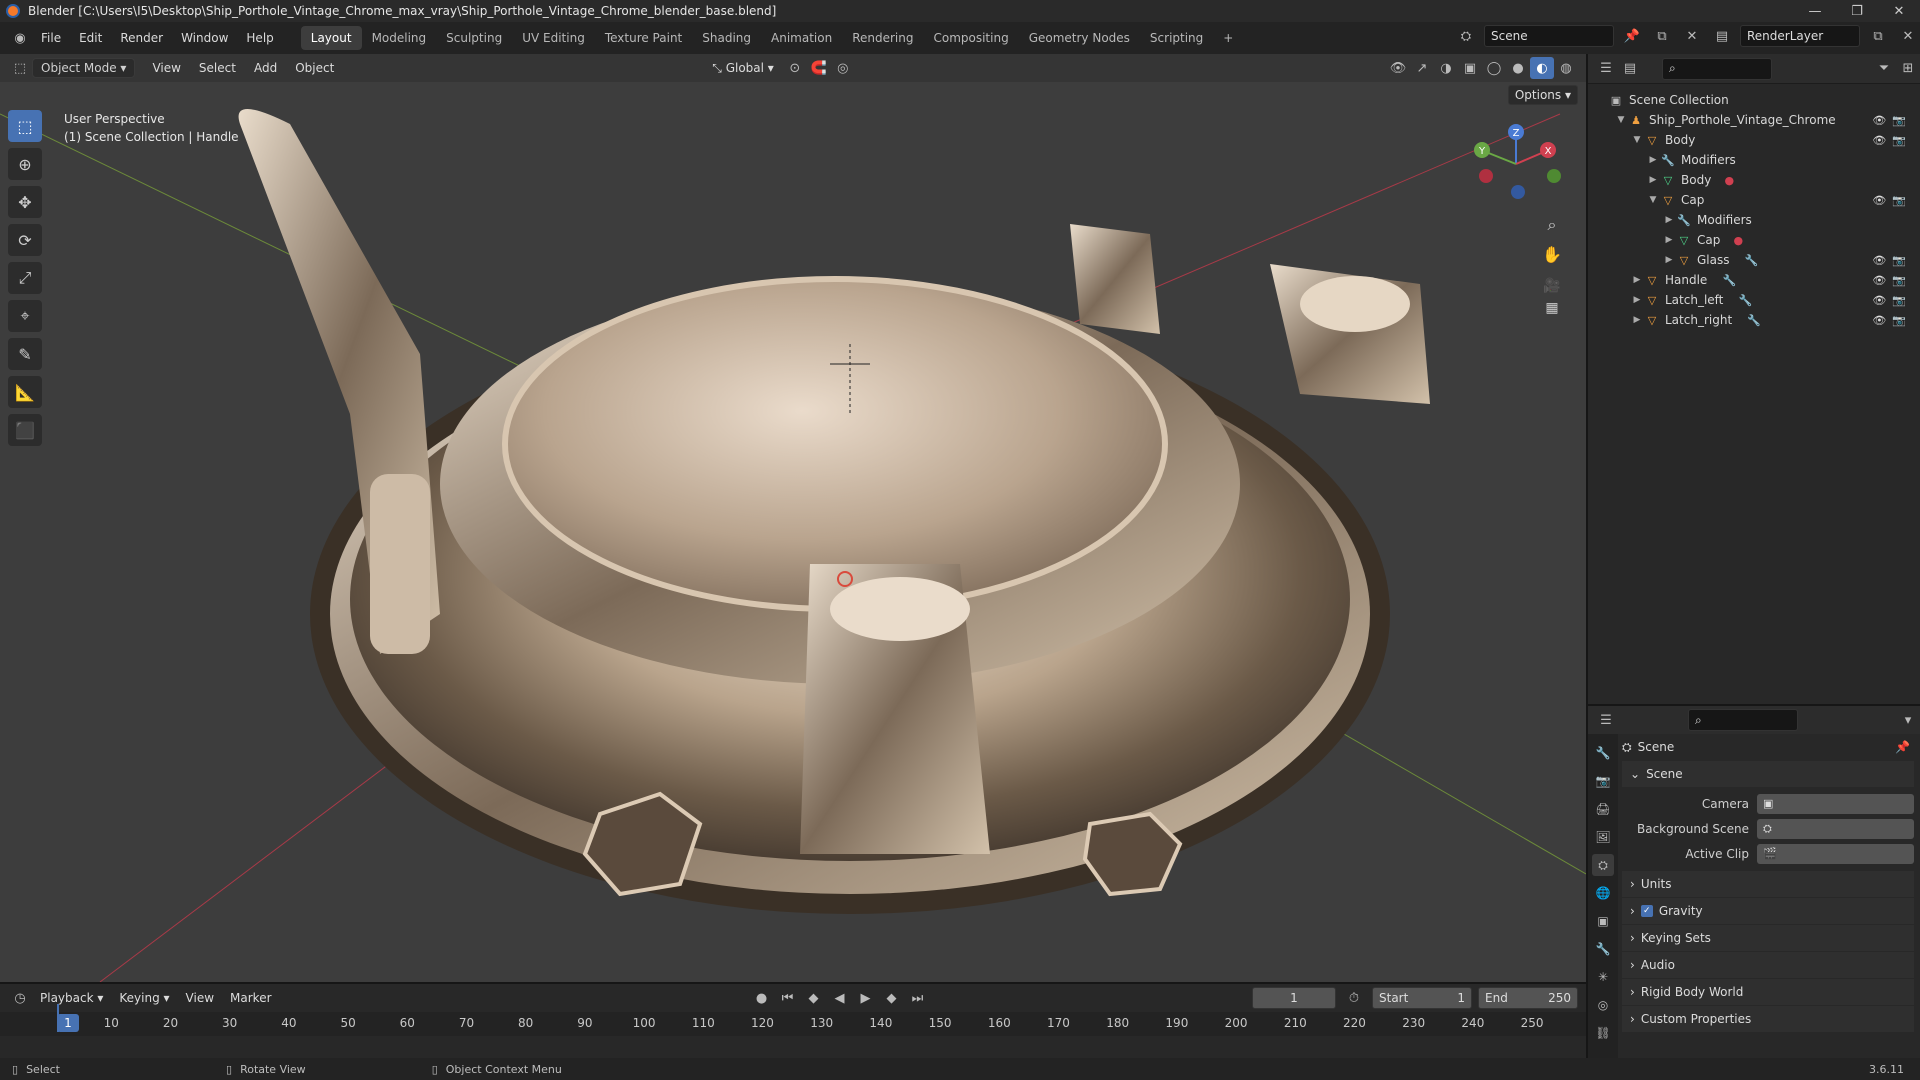 The width and height of the screenshot is (1920, 1080). What do you see at coordinates (1494, 68) in the screenshot?
I see `wireframe-shading-icon: ◯` at bounding box center [1494, 68].